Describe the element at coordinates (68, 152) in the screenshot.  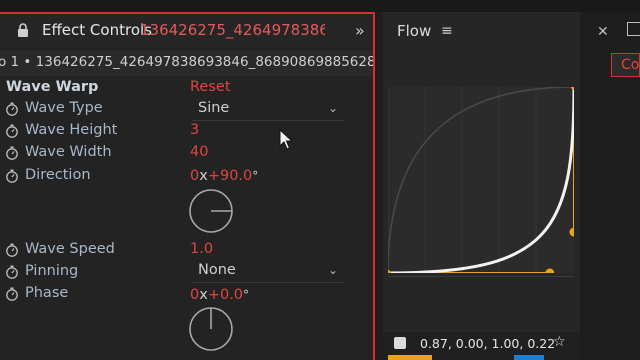
I see `wave-width-label: Wave Width` at that location.